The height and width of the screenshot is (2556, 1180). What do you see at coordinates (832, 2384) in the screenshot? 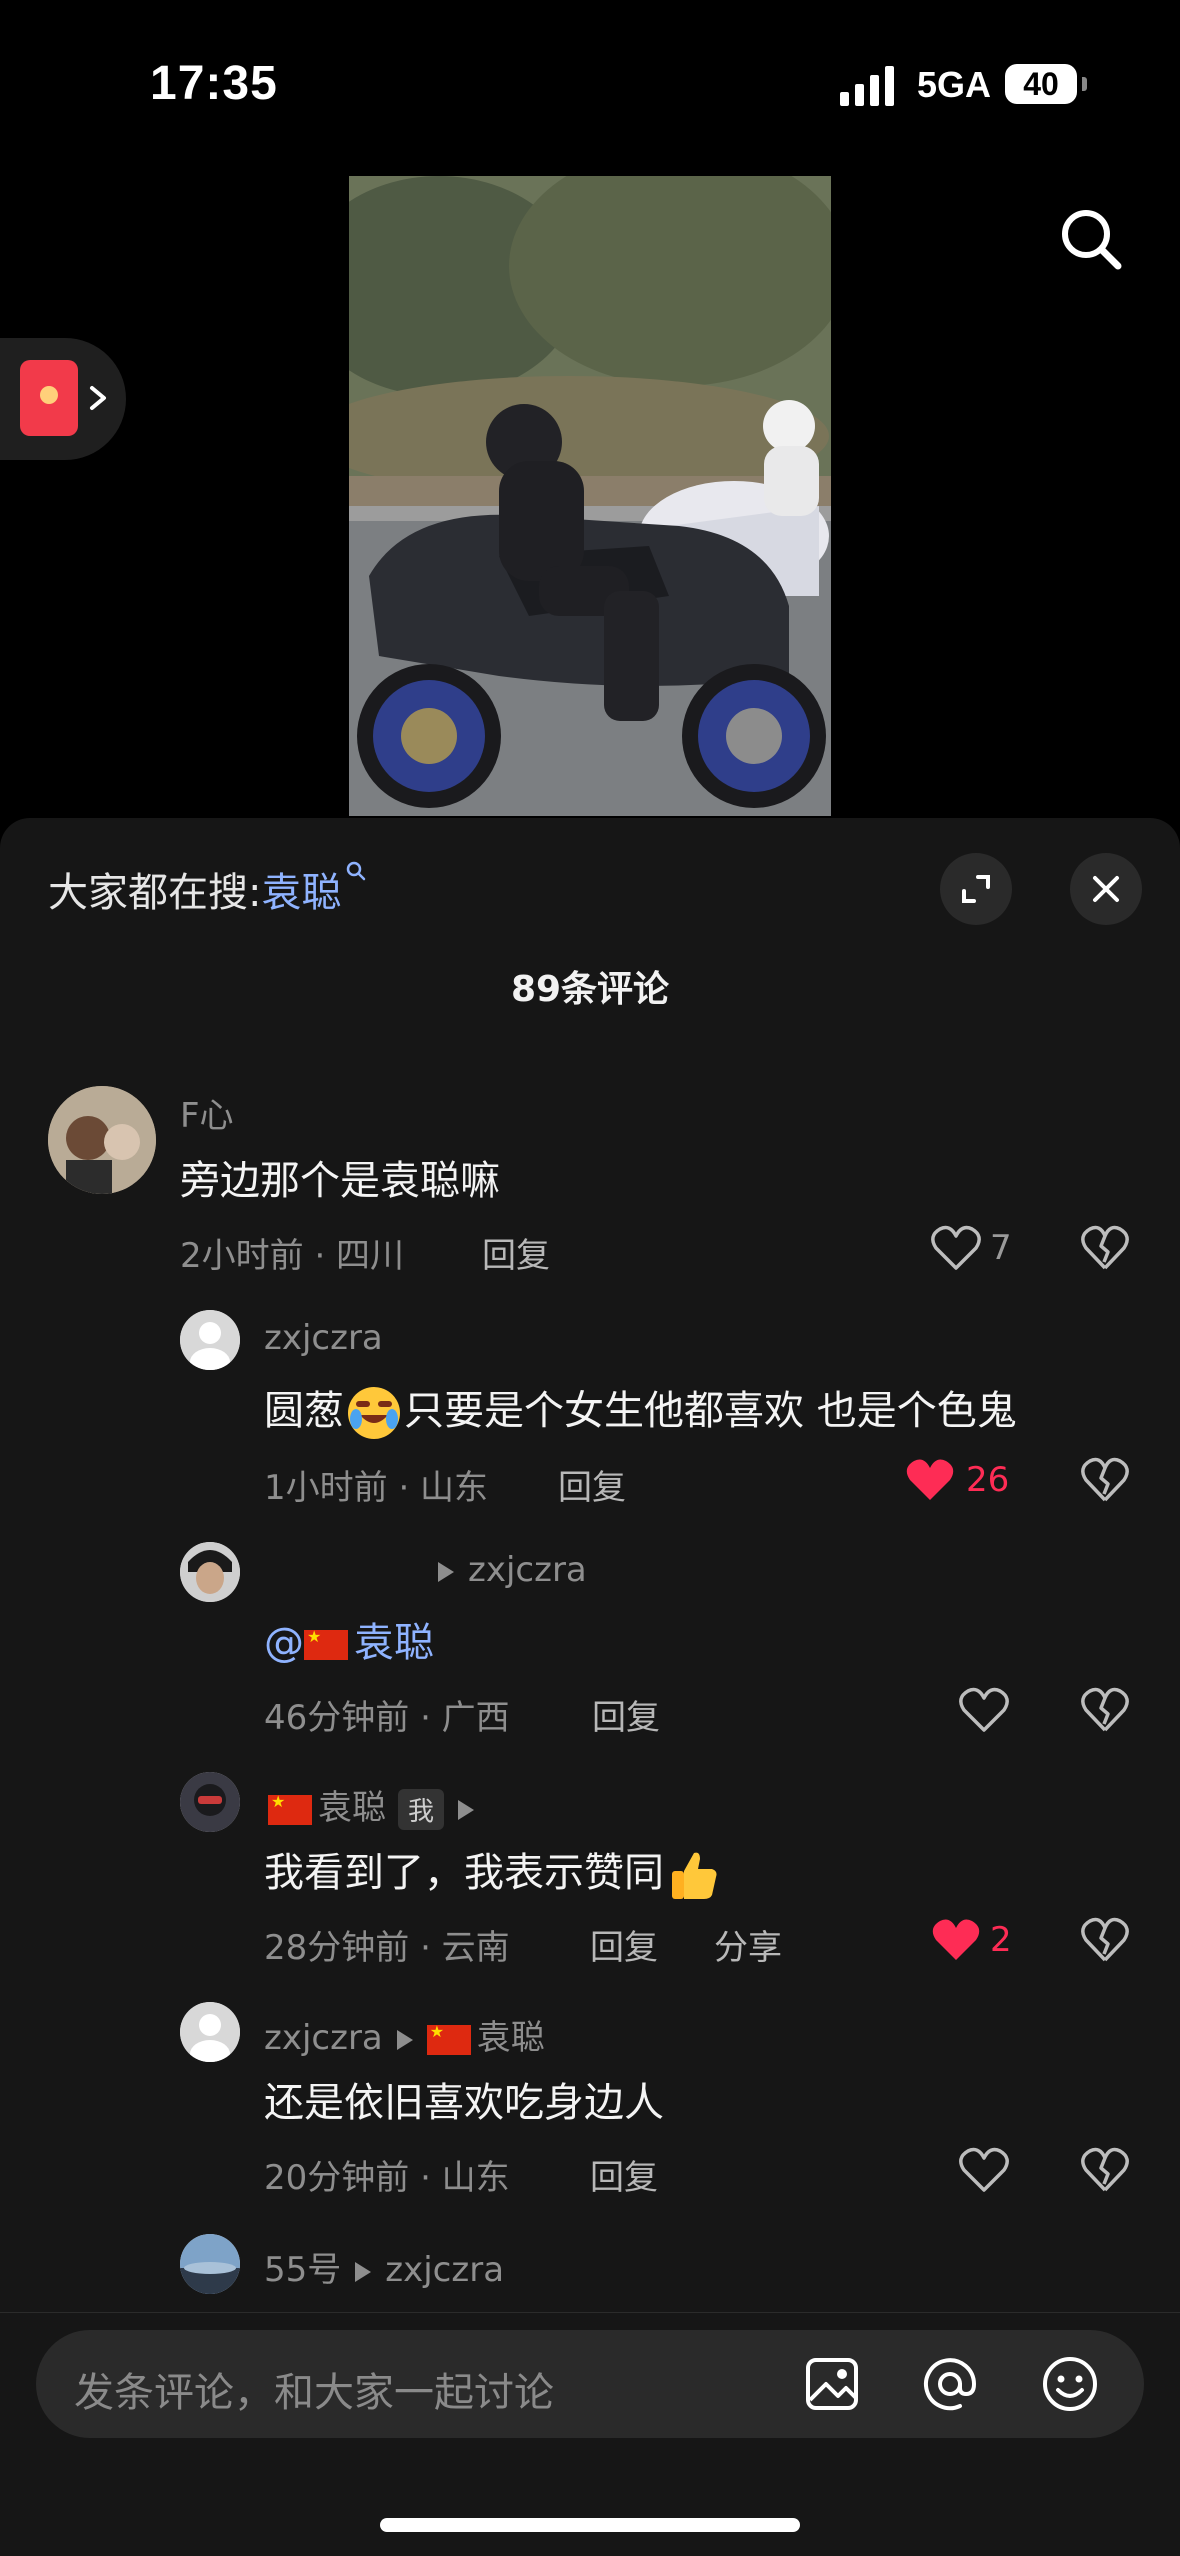
I see `image-icon` at bounding box center [832, 2384].